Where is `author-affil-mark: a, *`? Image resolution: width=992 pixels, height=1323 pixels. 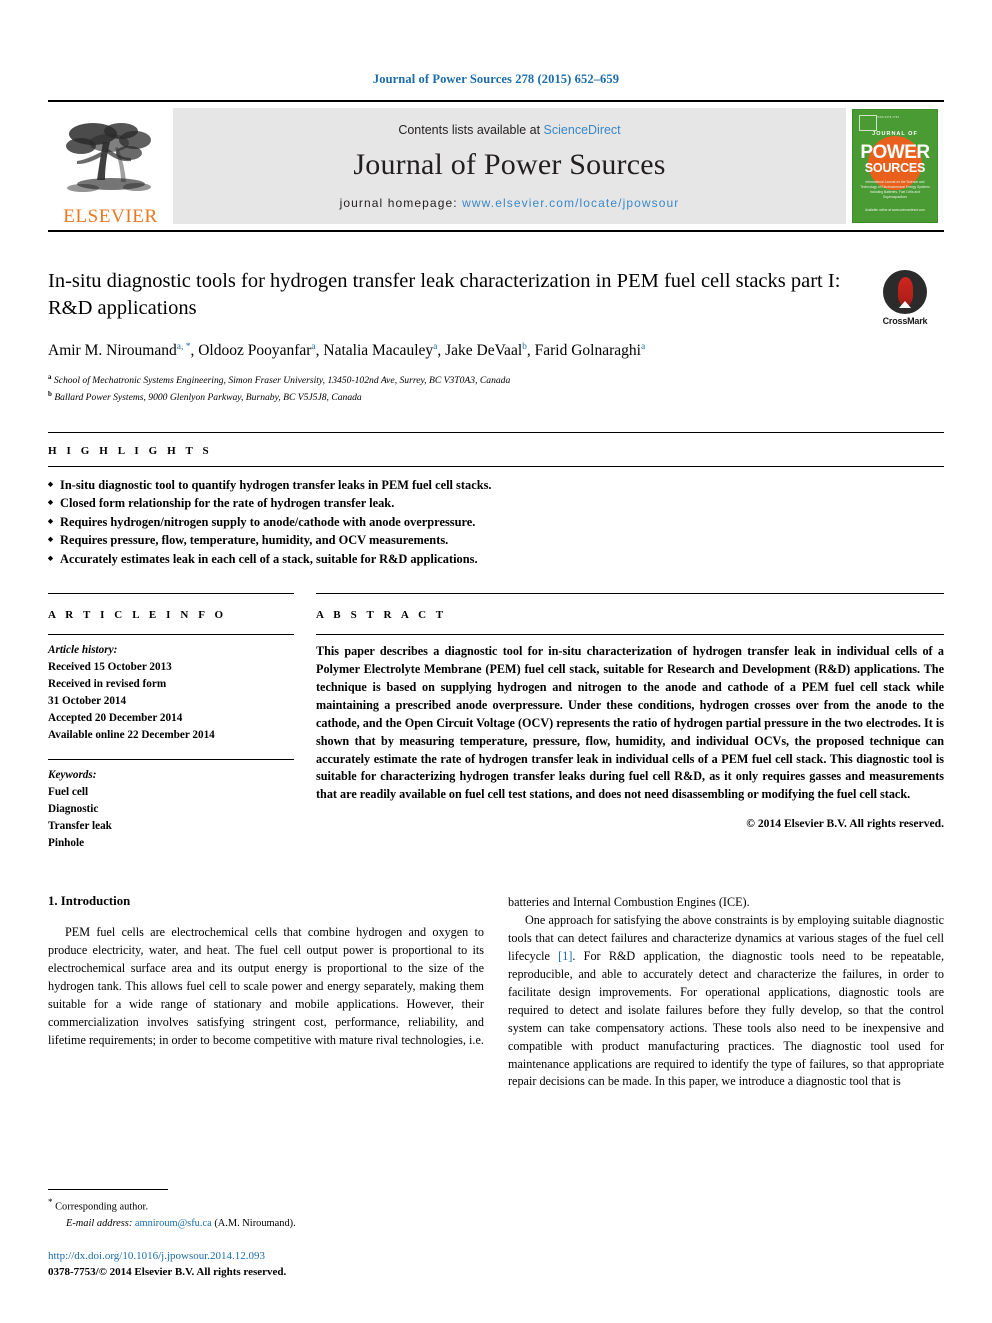 author-affil-mark: a, * is located at coordinates (183, 346).